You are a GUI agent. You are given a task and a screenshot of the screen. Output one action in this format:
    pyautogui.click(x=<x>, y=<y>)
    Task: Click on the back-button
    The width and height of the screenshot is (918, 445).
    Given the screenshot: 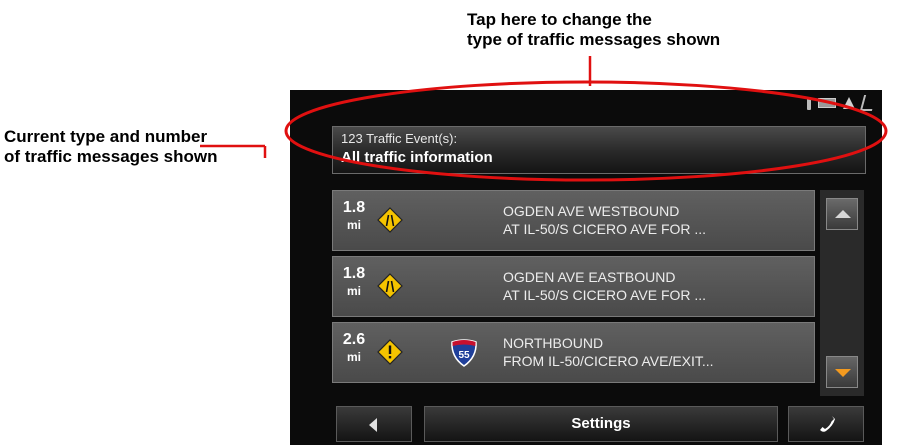 What is the action you would take?
    pyautogui.click(x=374, y=424)
    